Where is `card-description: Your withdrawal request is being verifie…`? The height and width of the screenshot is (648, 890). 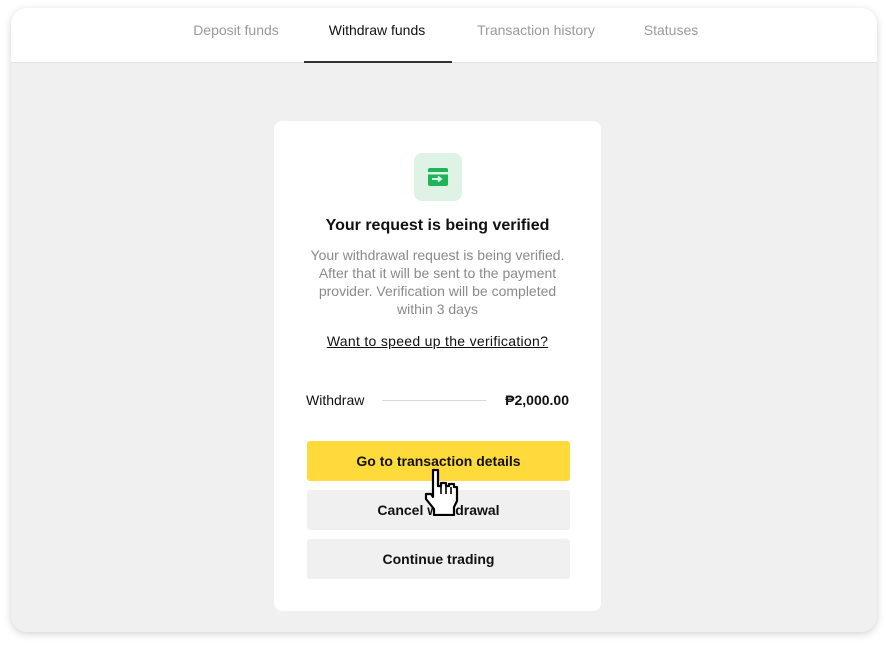
card-description: Your withdrawal request is being verifie… is located at coordinates (437, 282).